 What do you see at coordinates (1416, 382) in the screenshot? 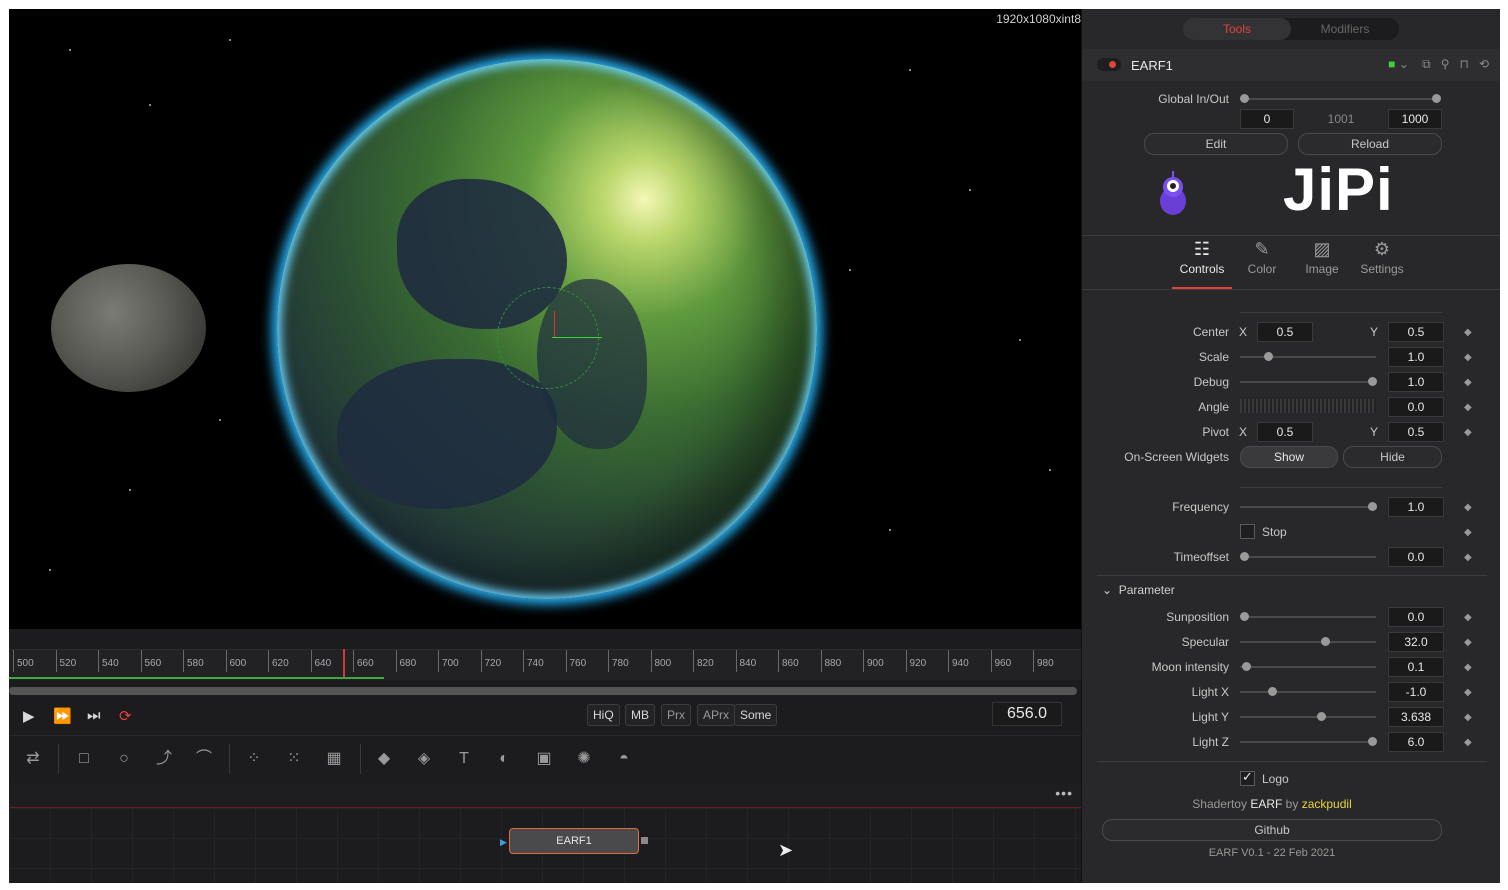
I see `debug-field: 1.0` at bounding box center [1416, 382].